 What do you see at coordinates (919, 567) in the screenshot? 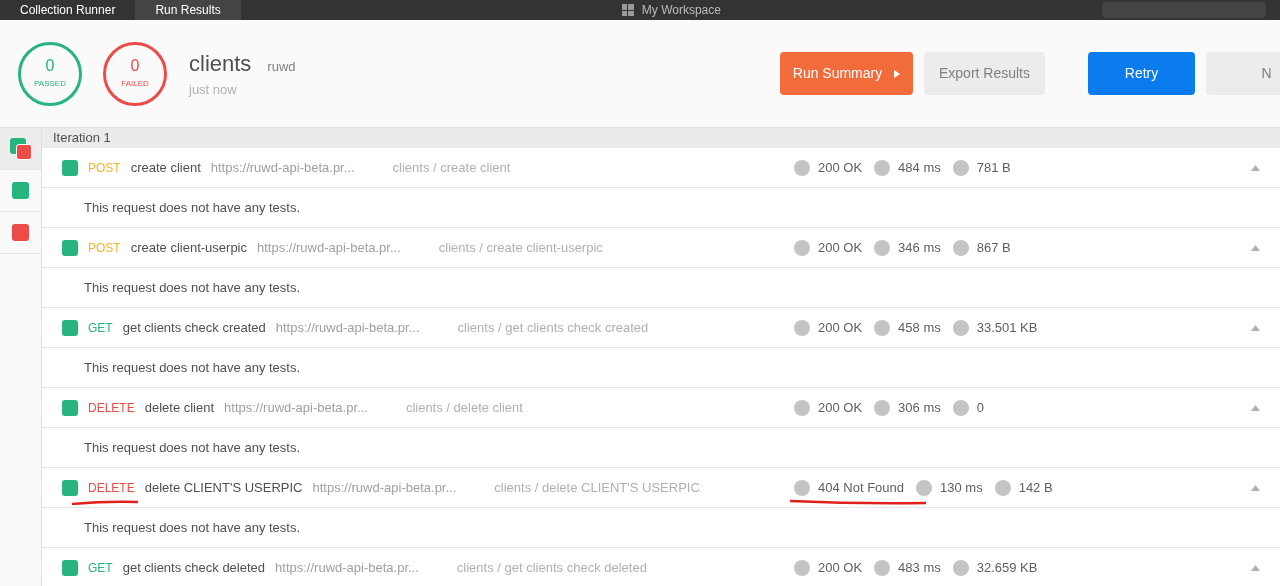
I see `response-time: 483 ms` at bounding box center [919, 567].